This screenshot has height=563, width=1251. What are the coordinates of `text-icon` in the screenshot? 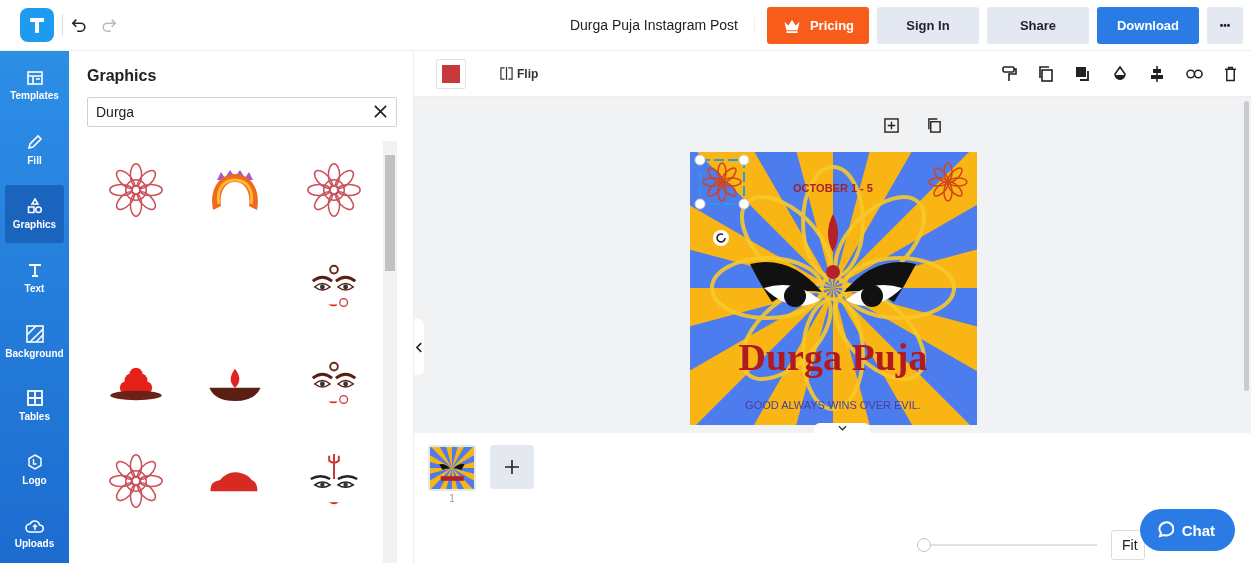 It's located at (34, 270).